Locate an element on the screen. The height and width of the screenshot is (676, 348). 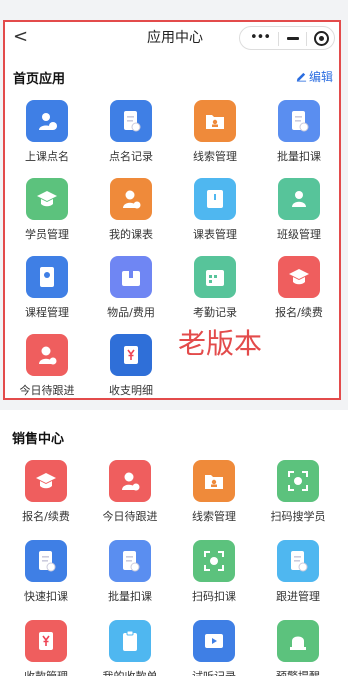
app-tile-label: 我的课表 is located at coordinates (131, 234).